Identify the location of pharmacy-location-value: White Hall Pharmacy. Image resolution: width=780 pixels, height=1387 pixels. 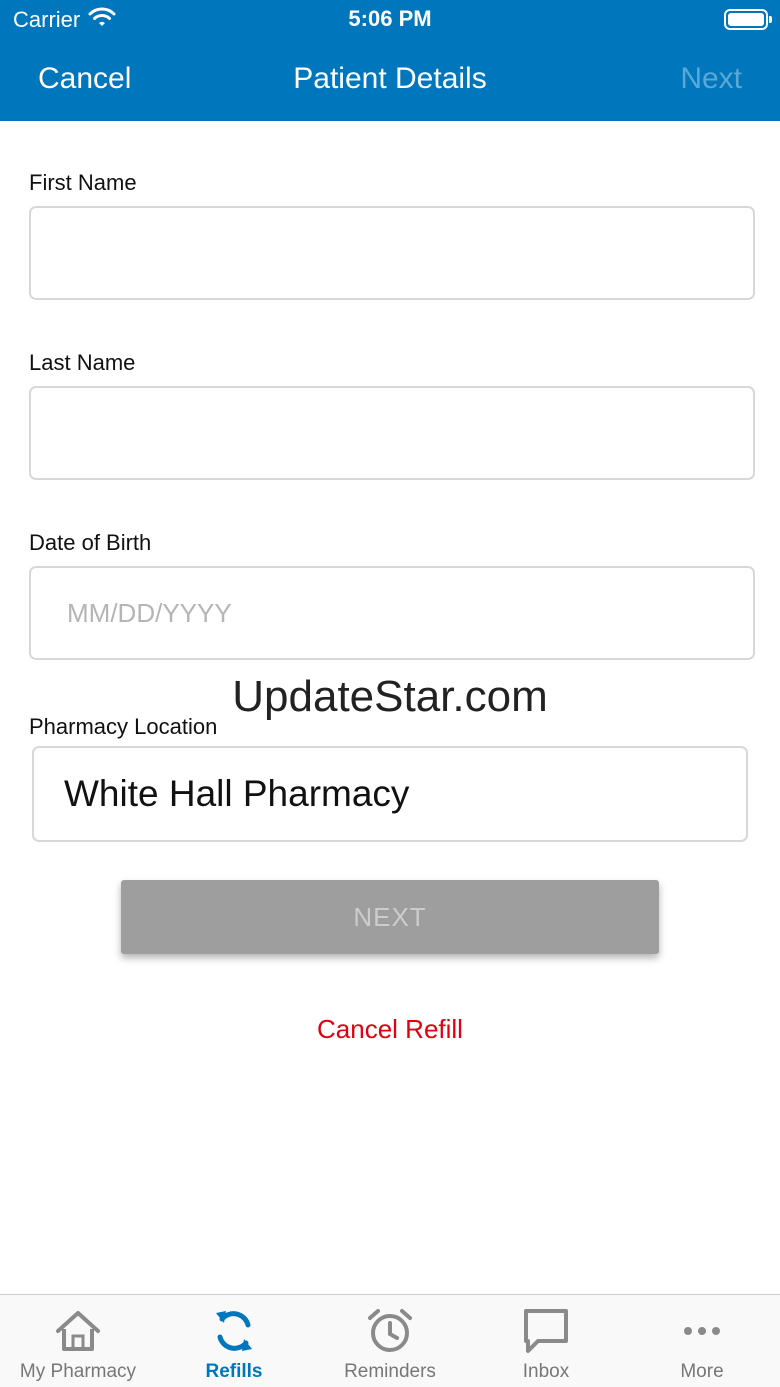
(237, 793).